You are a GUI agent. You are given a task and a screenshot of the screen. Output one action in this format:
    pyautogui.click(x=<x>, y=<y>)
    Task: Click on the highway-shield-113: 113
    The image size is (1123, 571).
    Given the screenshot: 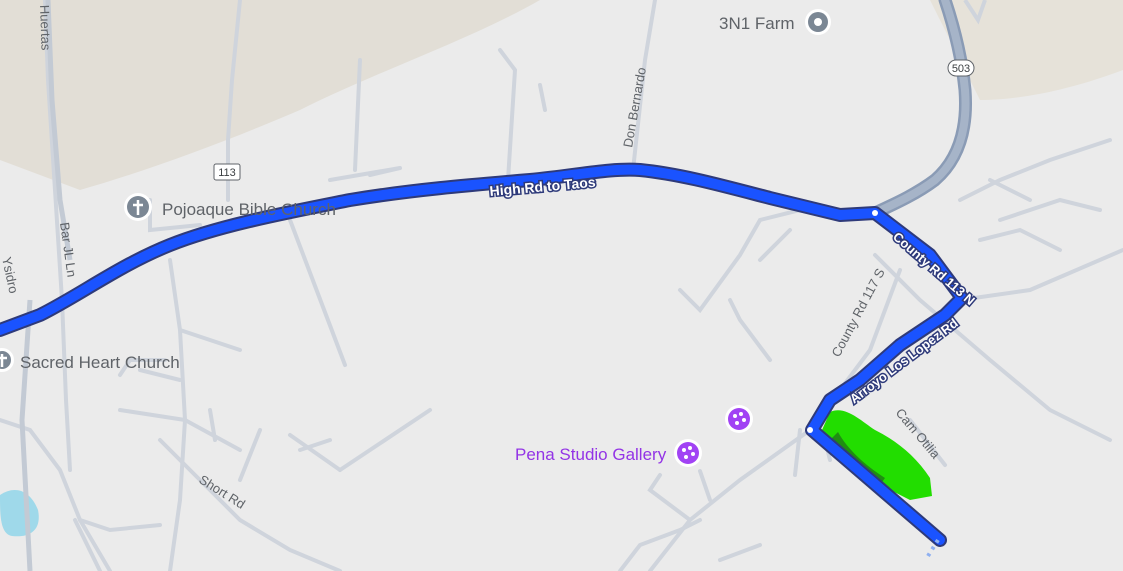 What is the action you would take?
    pyautogui.click(x=227, y=172)
    